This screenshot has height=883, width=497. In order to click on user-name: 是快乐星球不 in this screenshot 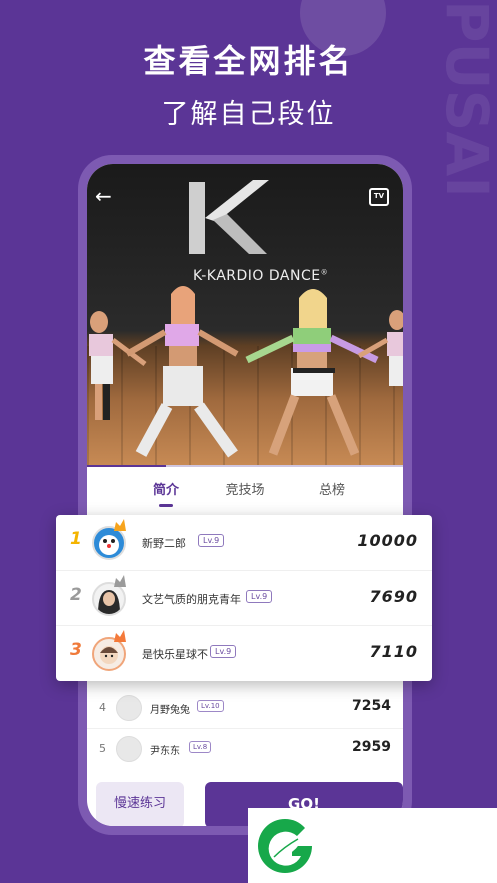, I will do `click(175, 654)`.